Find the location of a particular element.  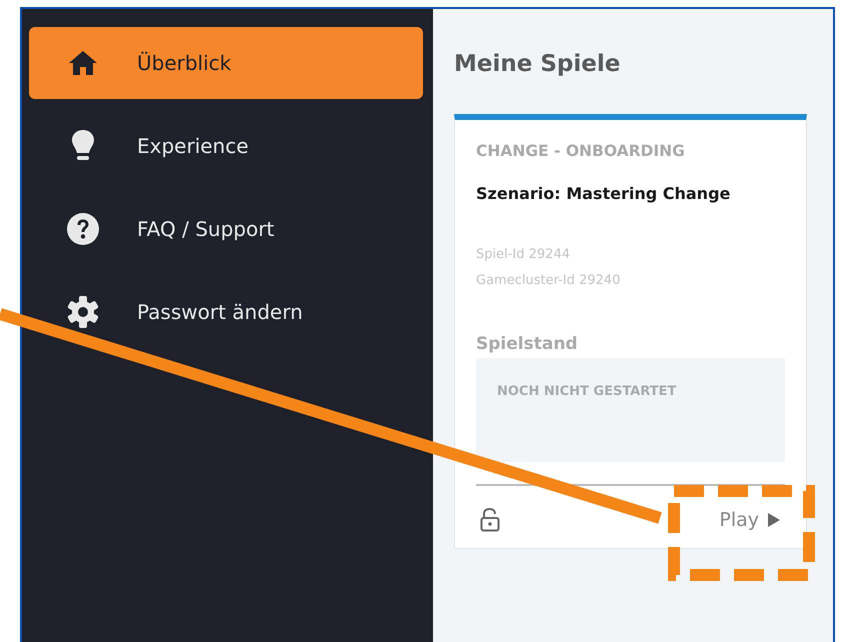

play-icon is located at coordinates (774, 520).